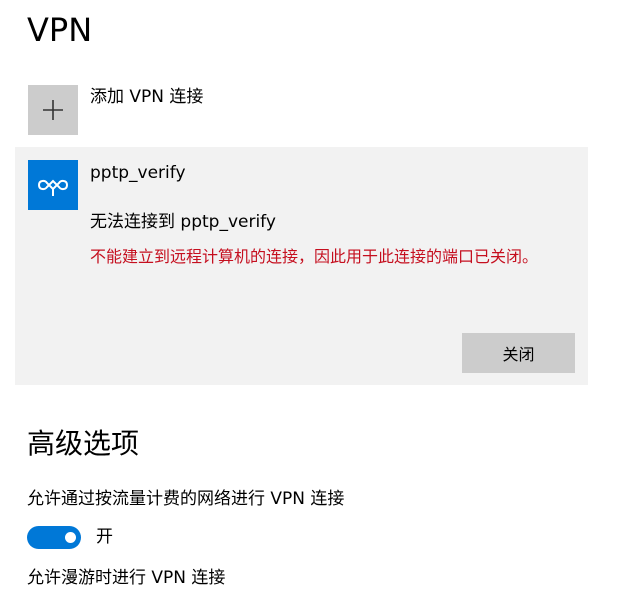  I want to click on metered-network-toggle, so click(54, 537).